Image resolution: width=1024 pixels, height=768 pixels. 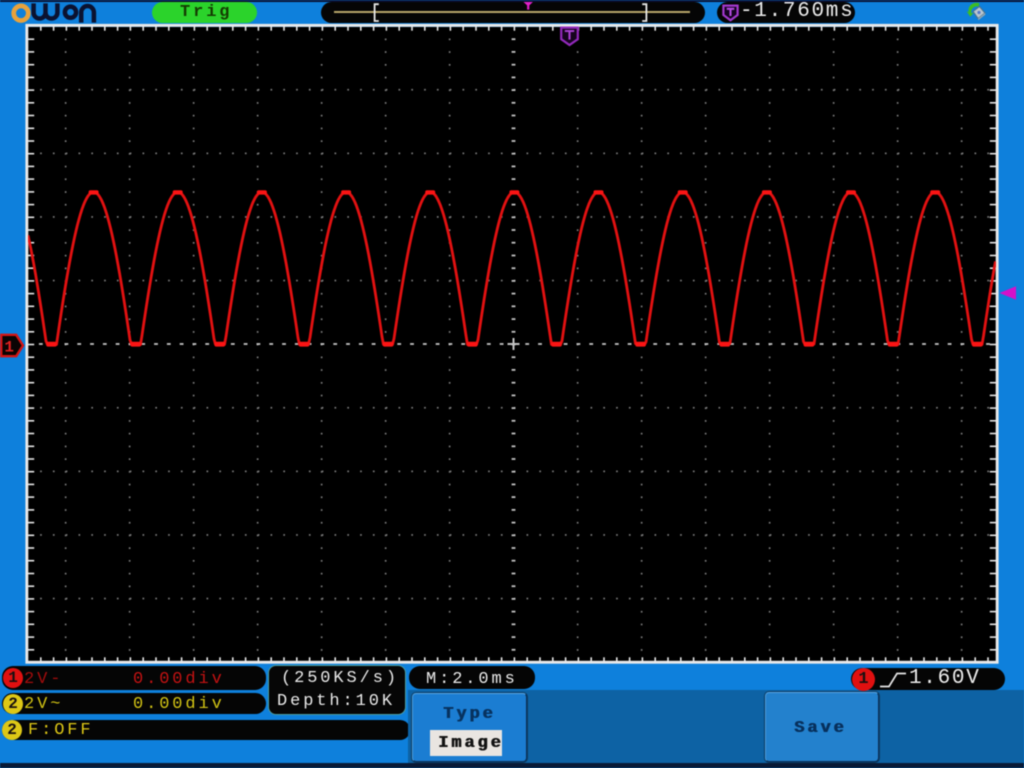 I want to click on svg-text: 1, so click(x=9, y=348).